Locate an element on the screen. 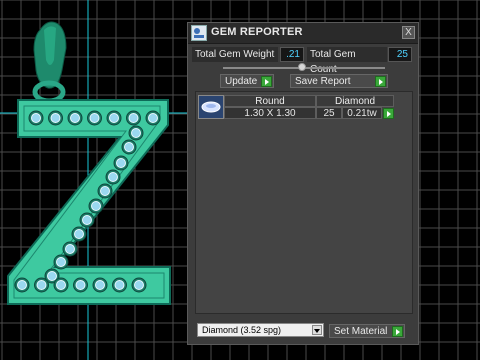 The image size is (480, 360). total-gem-weight-value: .21 is located at coordinates (292, 54).